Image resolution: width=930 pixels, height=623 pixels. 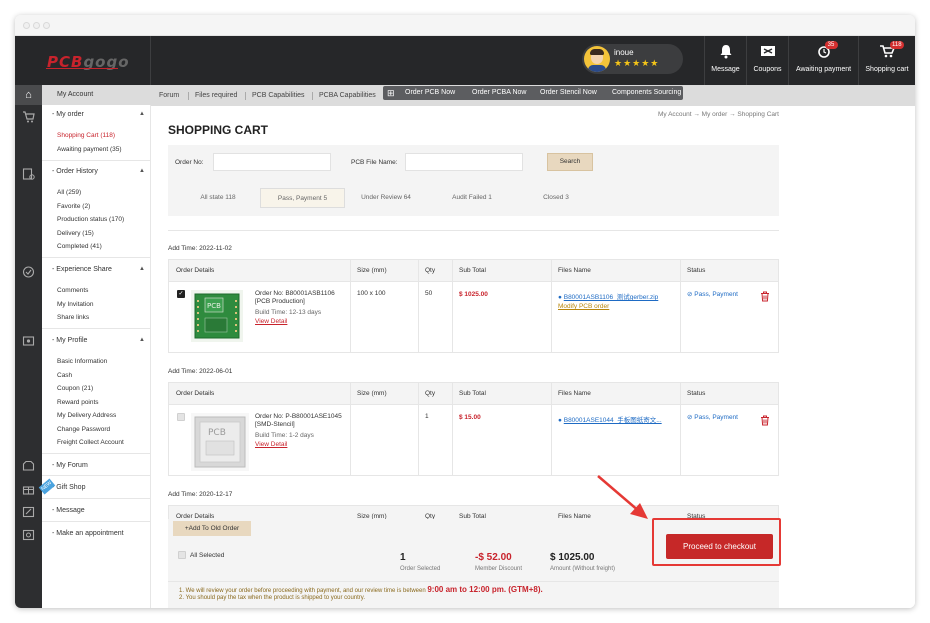 I want to click on nav-order-pcb: Order PCB Now, so click(x=430, y=93).